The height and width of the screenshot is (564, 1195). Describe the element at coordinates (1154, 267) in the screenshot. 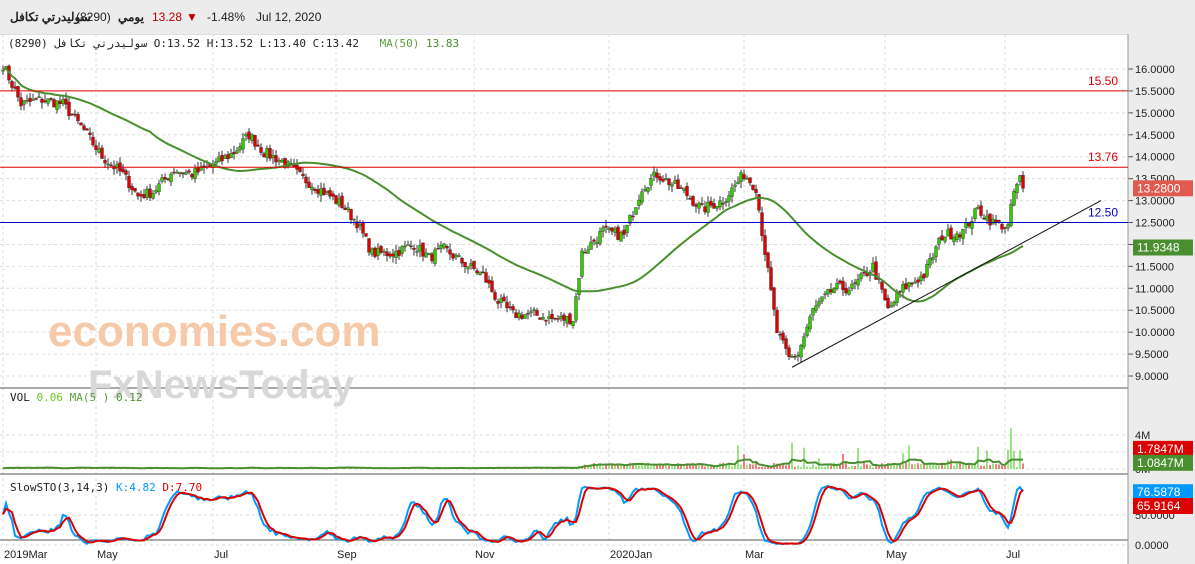

I see `price-tick-label: 11.5000` at that location.